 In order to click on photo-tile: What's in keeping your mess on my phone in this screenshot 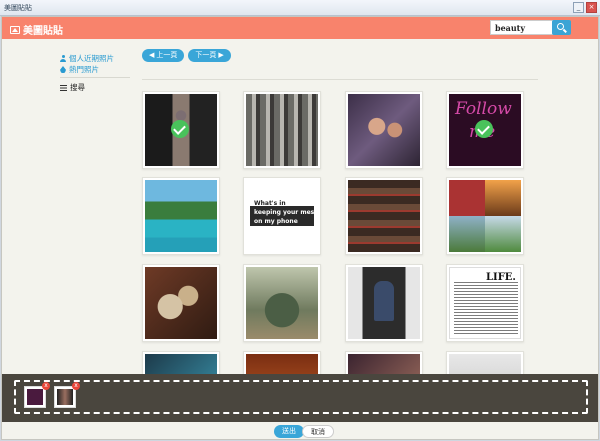, I will do `click(282, 216)`.